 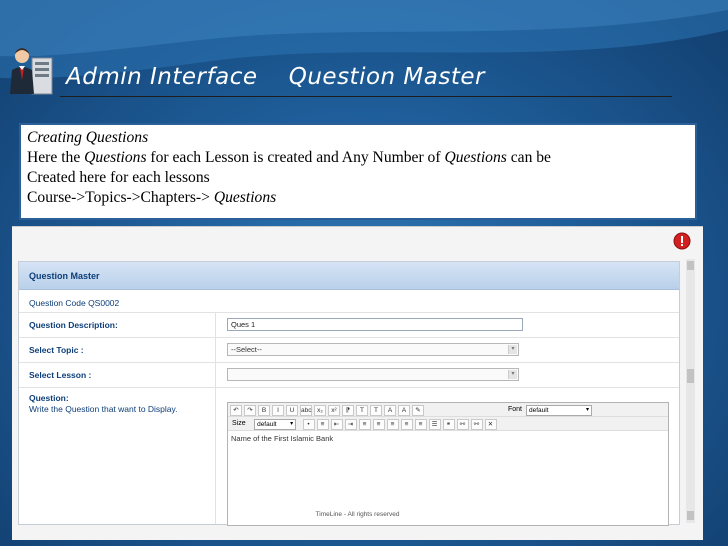 What do you see at coordinates (357, 514) in the screenshot?
I see `footer-text: TimeLine - All rights reserved` at bounding box center [357, 514].